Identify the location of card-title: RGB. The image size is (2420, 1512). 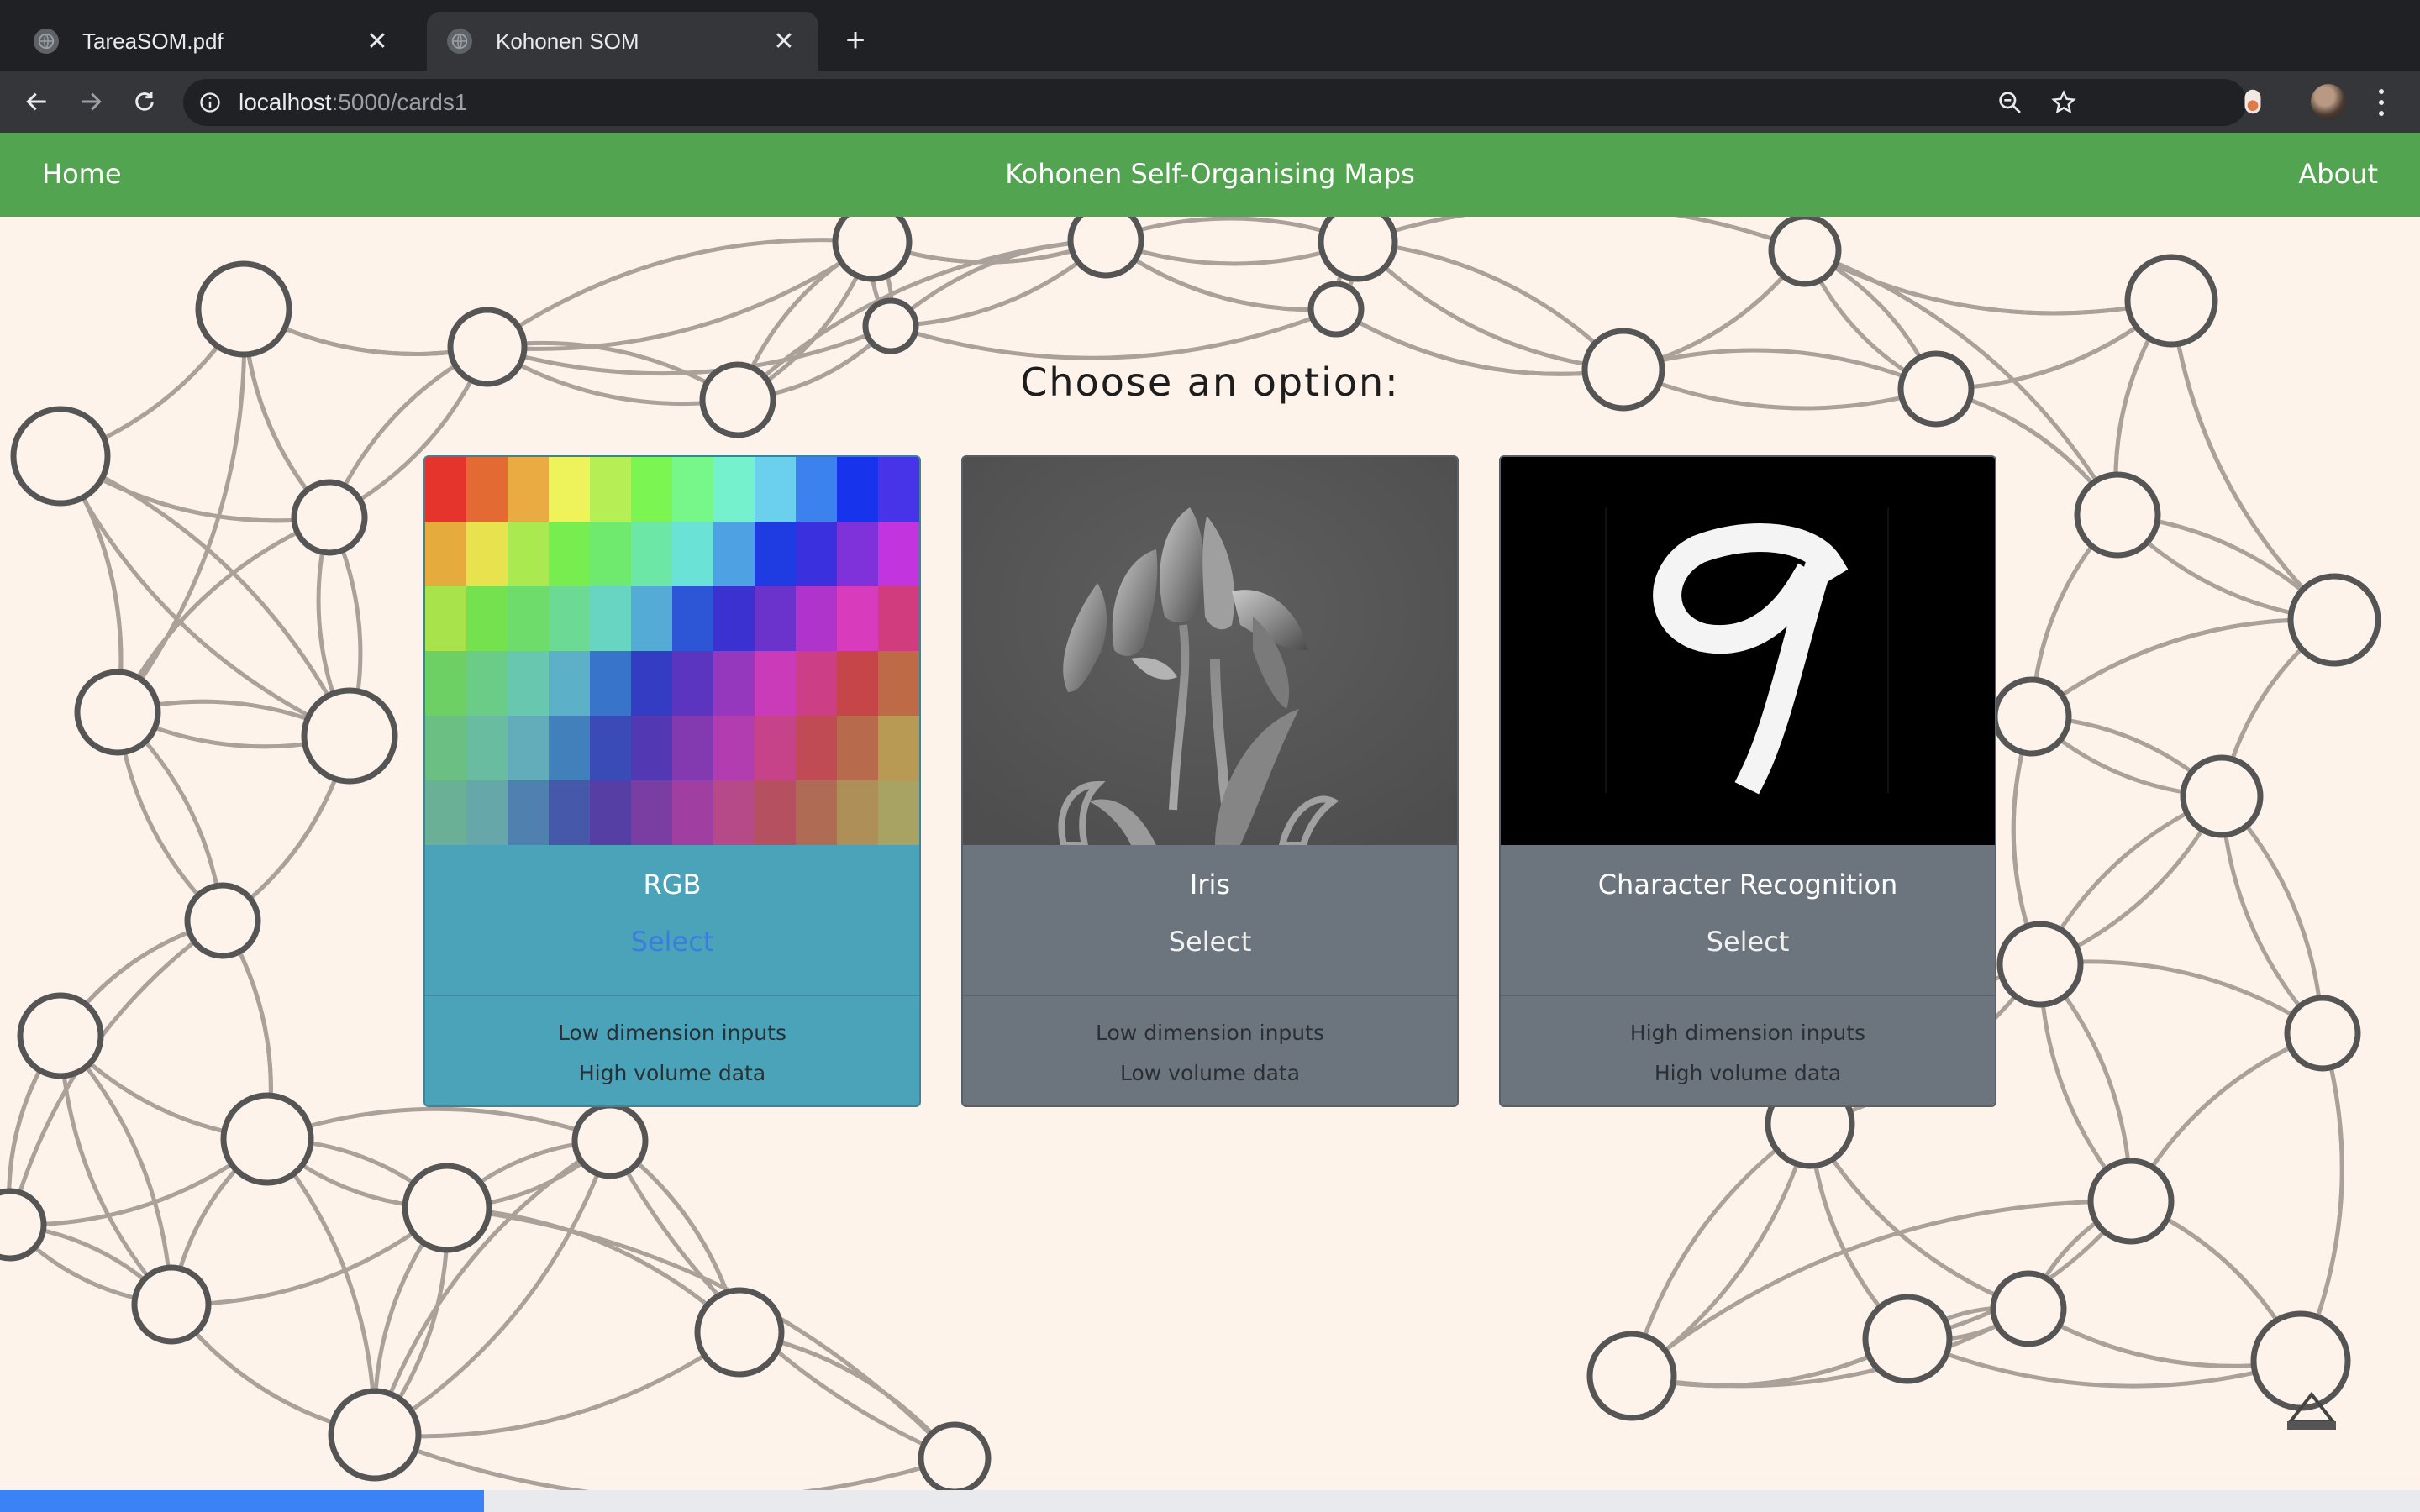
(673, 884).